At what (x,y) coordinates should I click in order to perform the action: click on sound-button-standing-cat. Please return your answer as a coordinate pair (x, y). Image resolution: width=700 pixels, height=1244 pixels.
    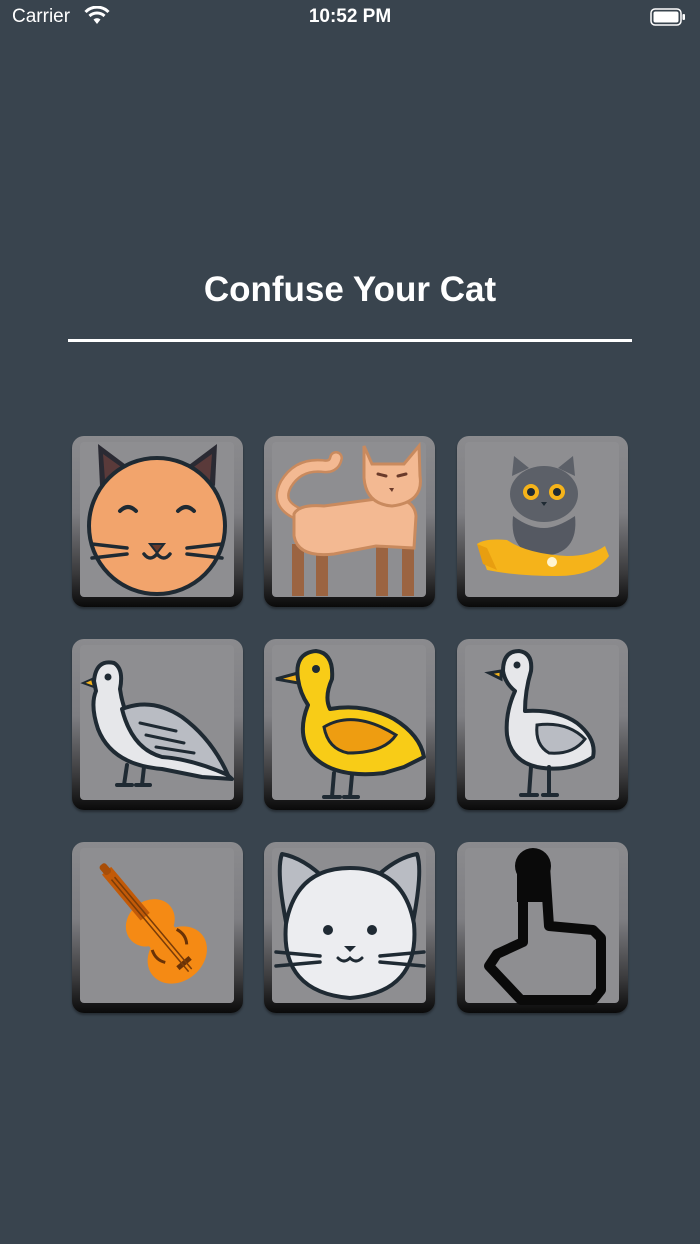
    Looking at the image, I should click on (349, 521).